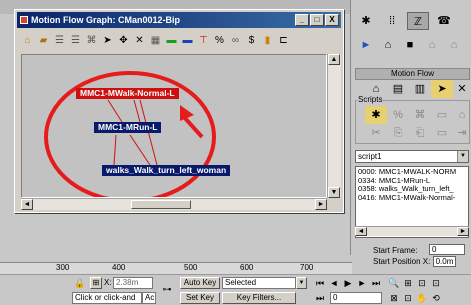  Describe the element at coordinates (167, 289) in the screenshot. I see `key-icon: ⊶` at that location.